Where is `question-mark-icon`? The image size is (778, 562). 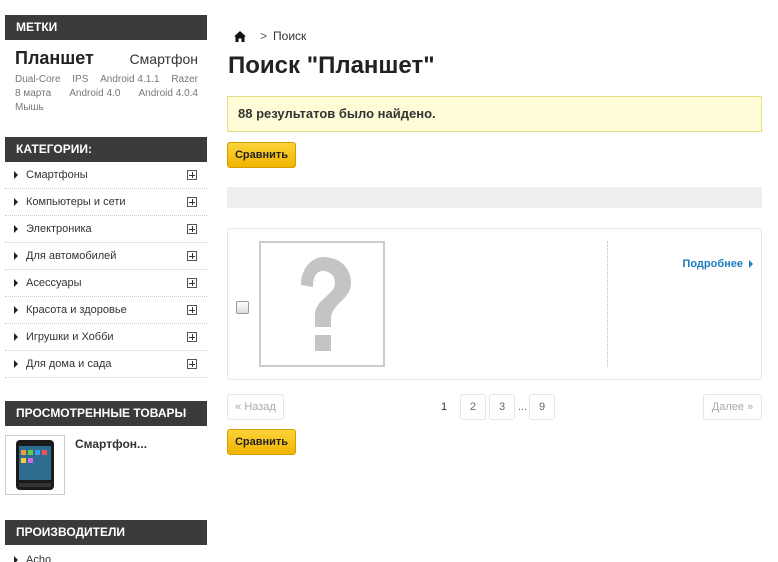
question-mark-icon is located at coordinates (326, 304).